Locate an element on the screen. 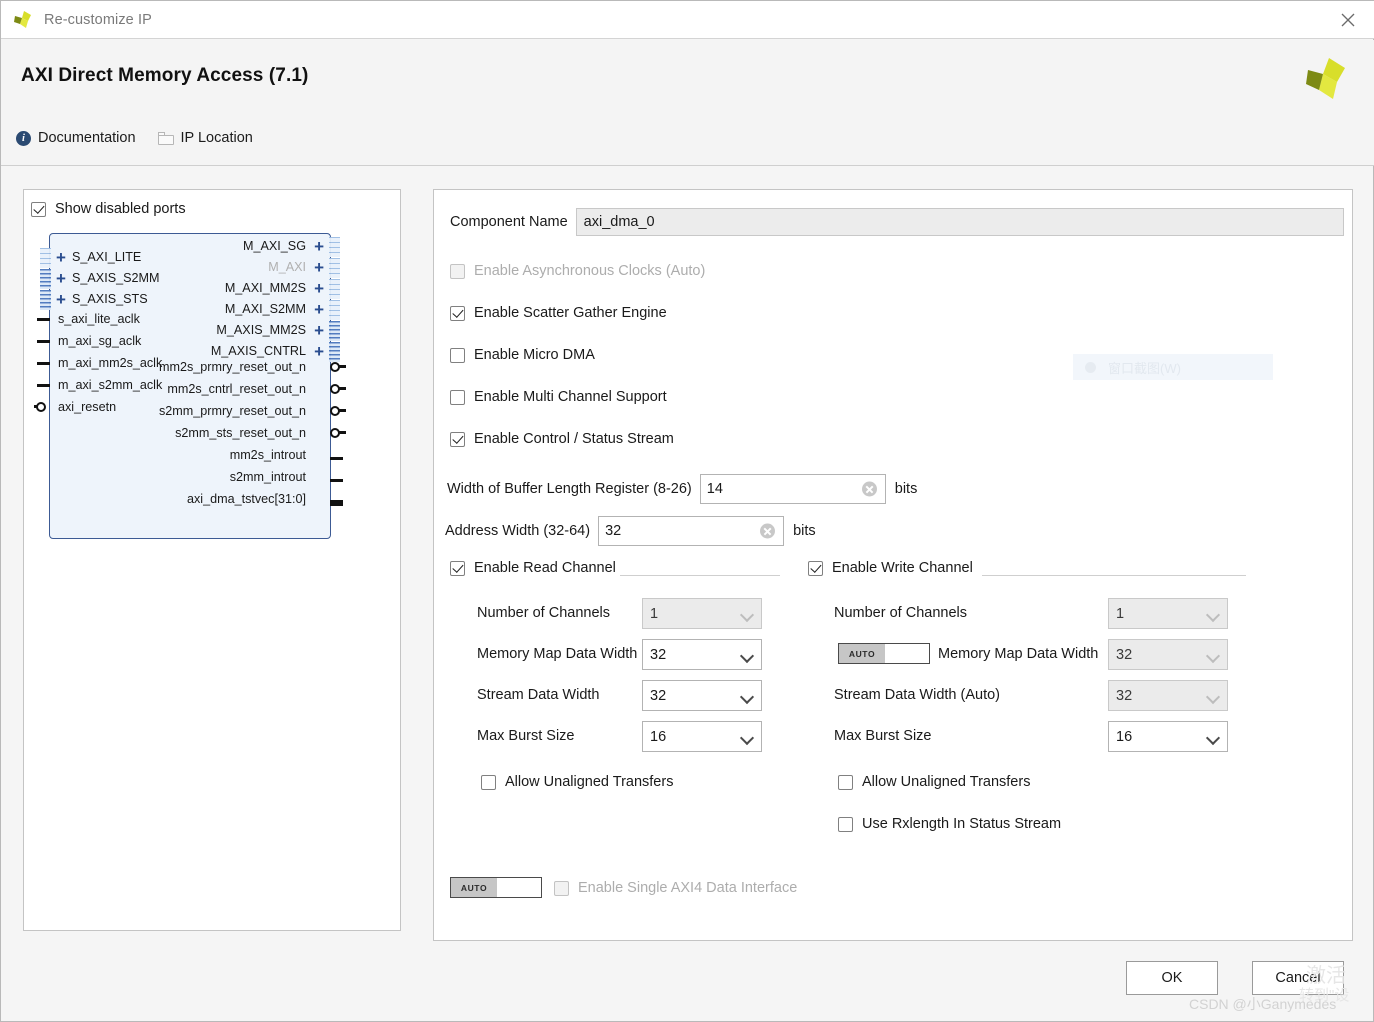 The width and height of the screenshot is (1374, 1022). write-stream-data-width-dropdown: 32 is located at coordinates (1168, 695).